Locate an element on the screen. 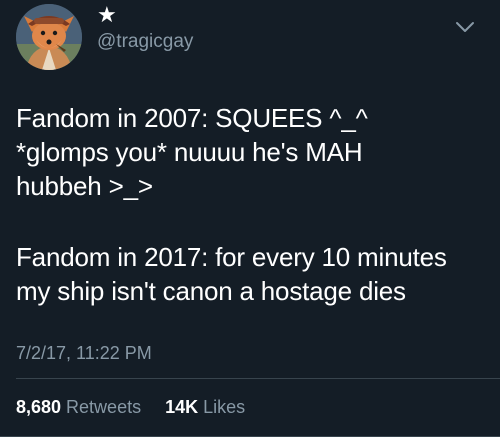  tweet-text-line: hubbeh >_> is located at coordinates (84, 186).